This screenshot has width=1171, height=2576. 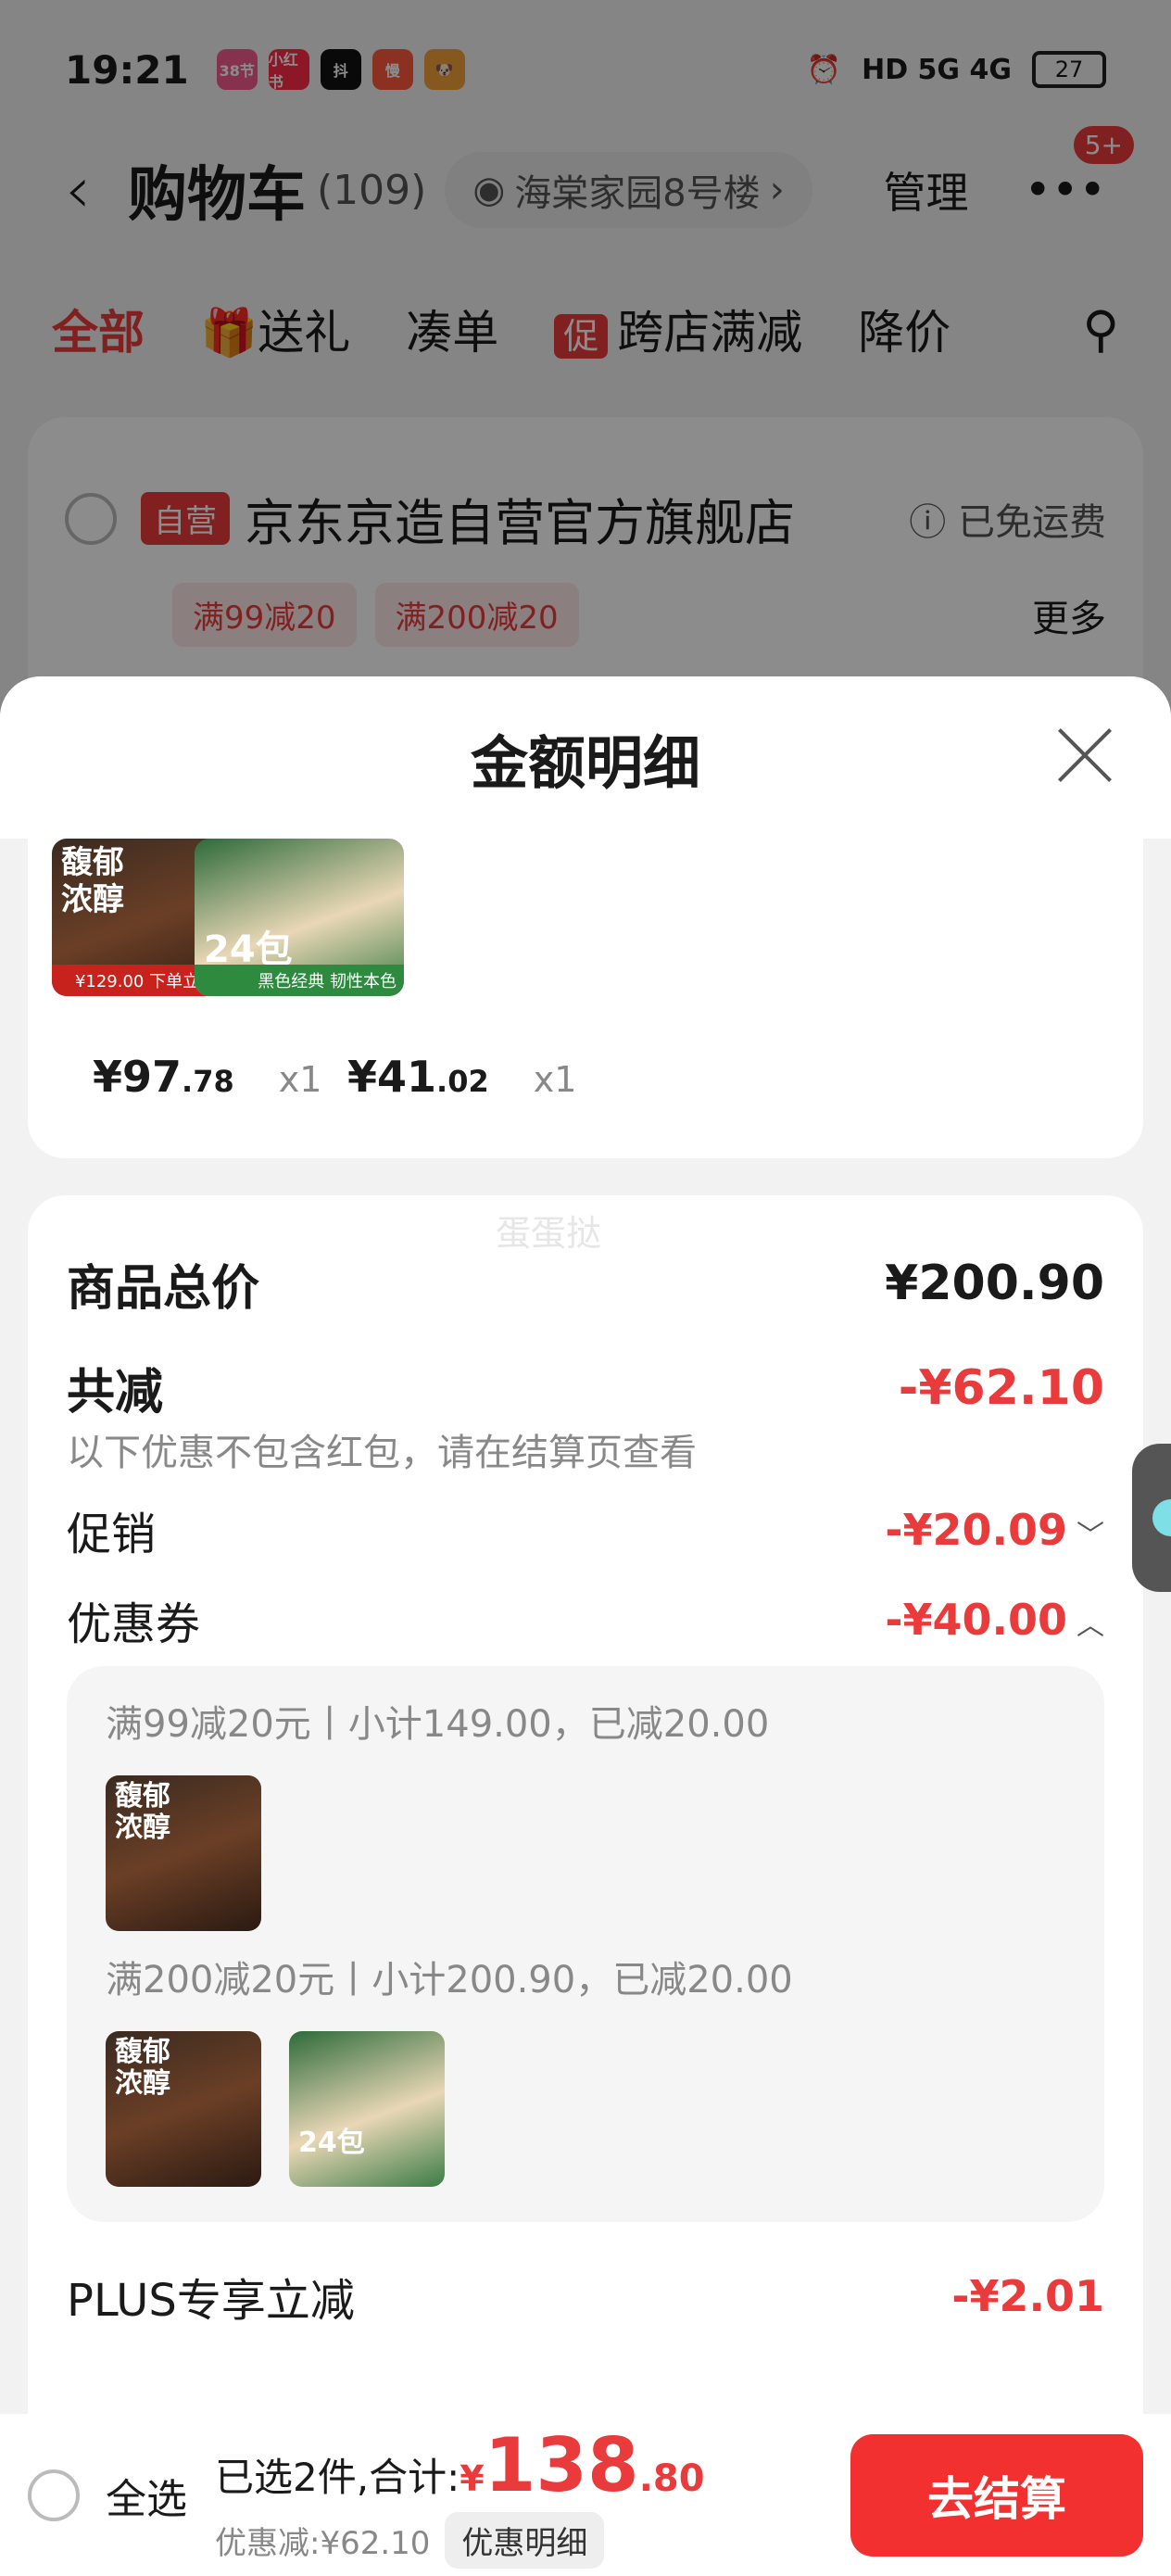 What do you see at coordinates (134, 1624) in the screenshot?
I see `coupon-label: 优惠券` at bounding box center [134, 1624].